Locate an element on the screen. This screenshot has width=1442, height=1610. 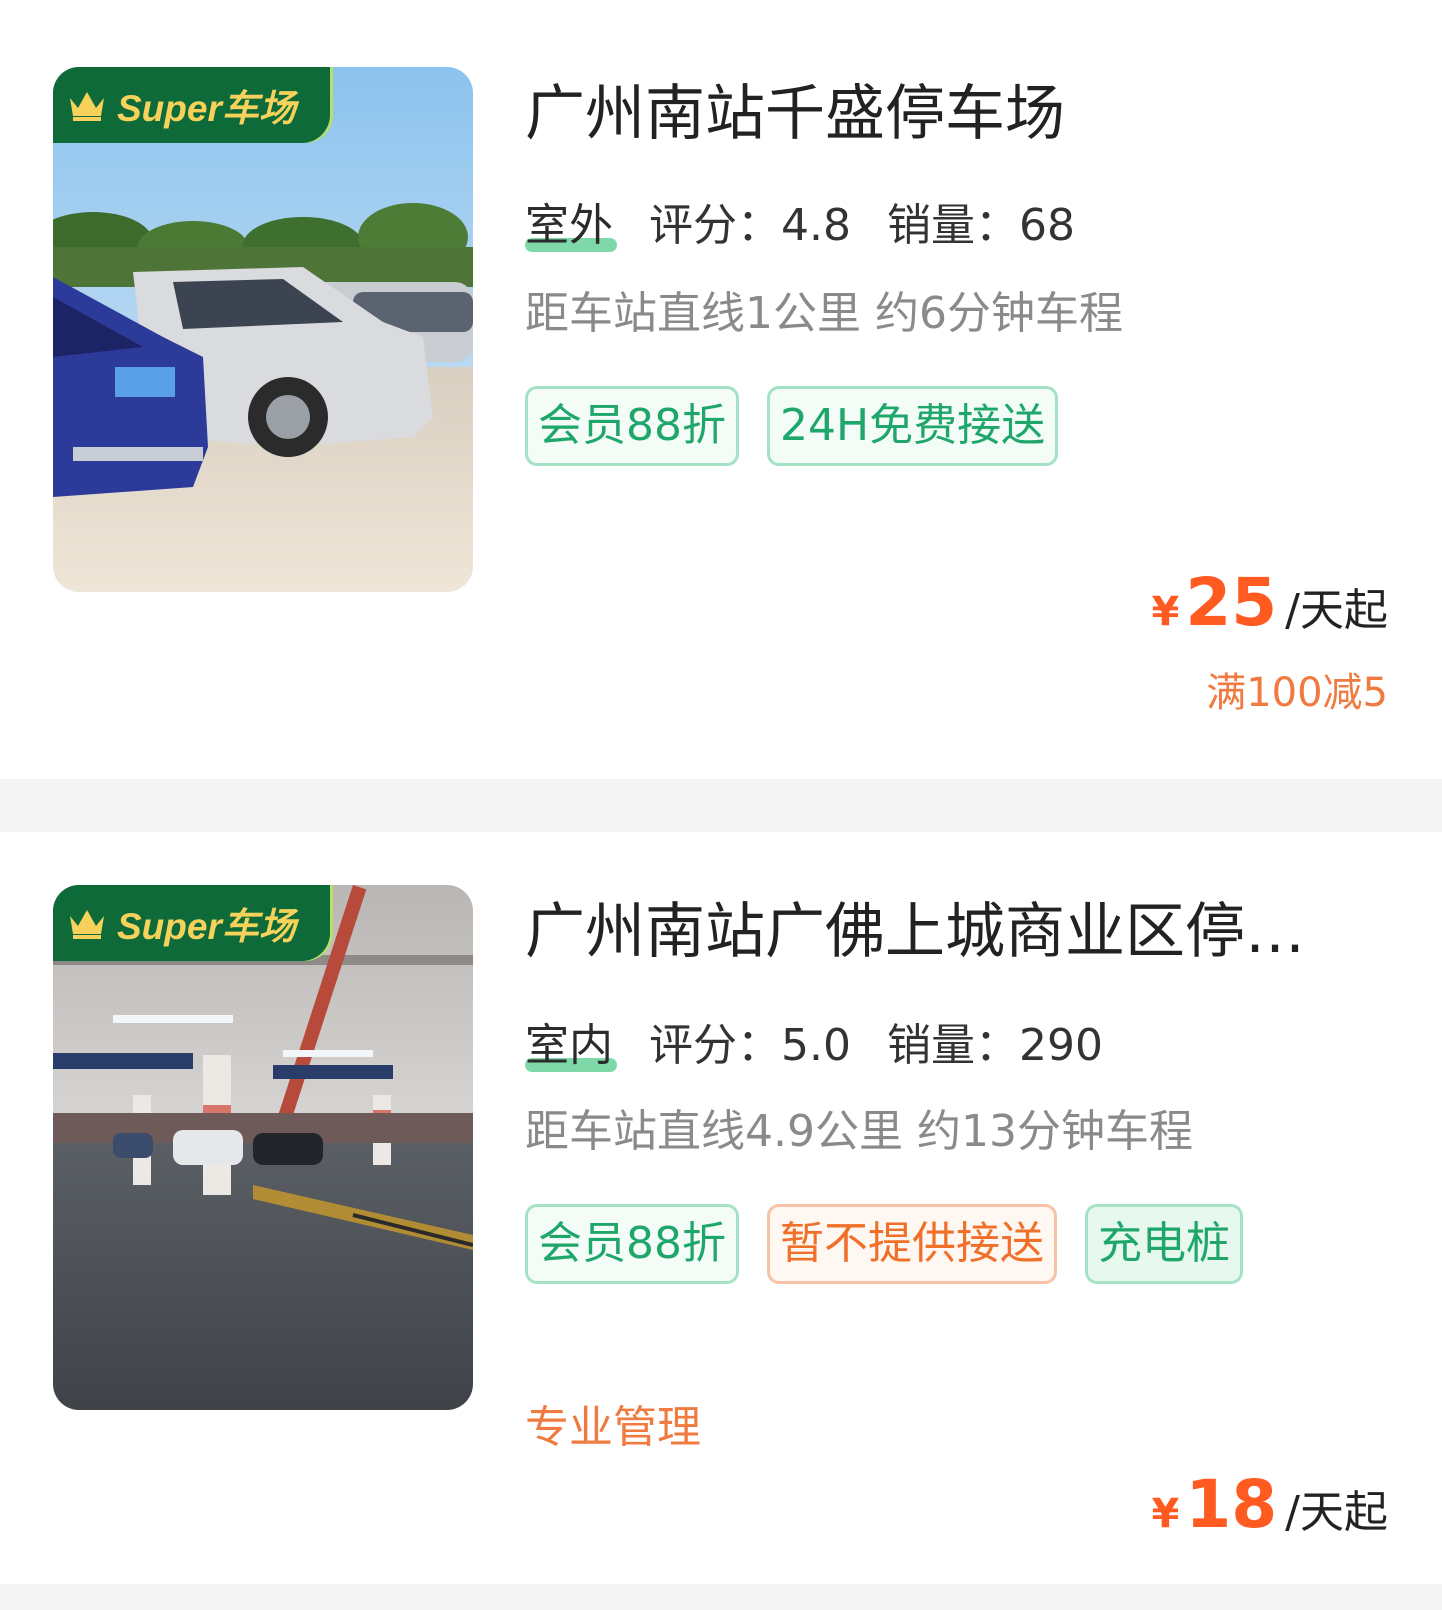
environment-text: 室内 is located at coordinates (569, 1045).